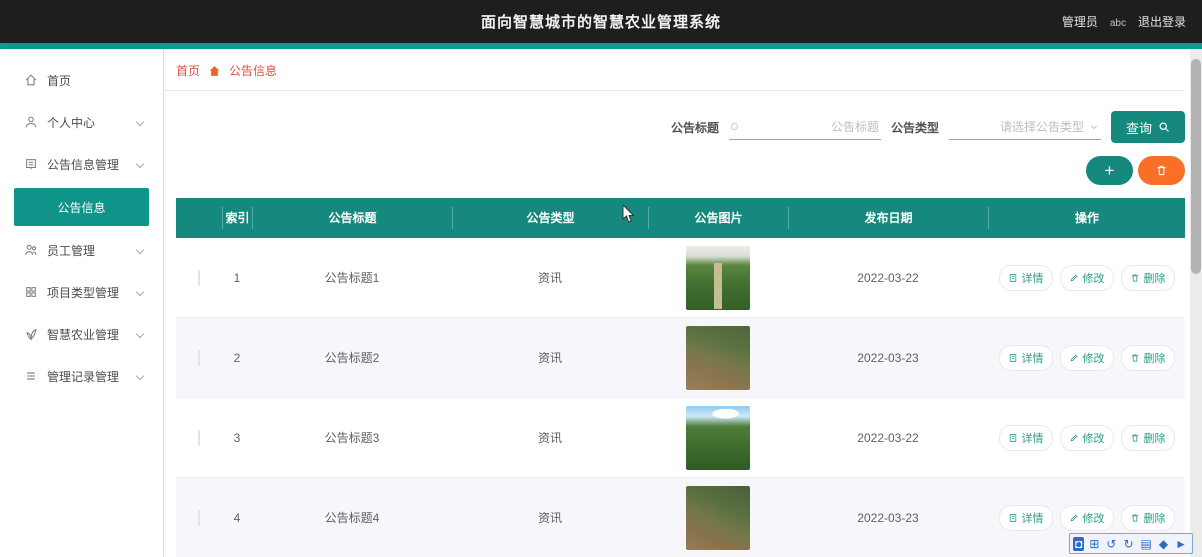  What do you see at coordinates (1109, 170) in the screenshot?
I see `add-button: +` at bounding box center [1109, 170].